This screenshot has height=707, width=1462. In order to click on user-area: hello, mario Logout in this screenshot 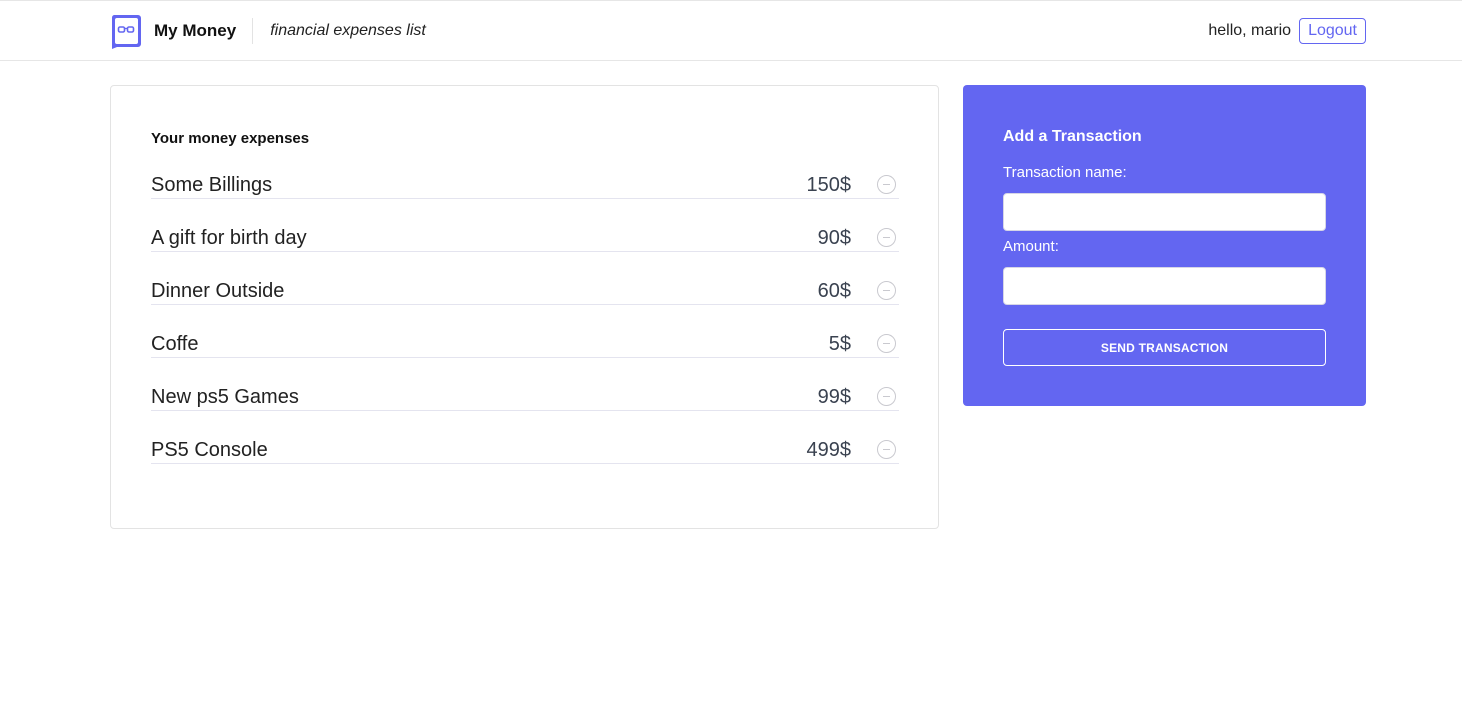, I will do `click(1287, 31)`.